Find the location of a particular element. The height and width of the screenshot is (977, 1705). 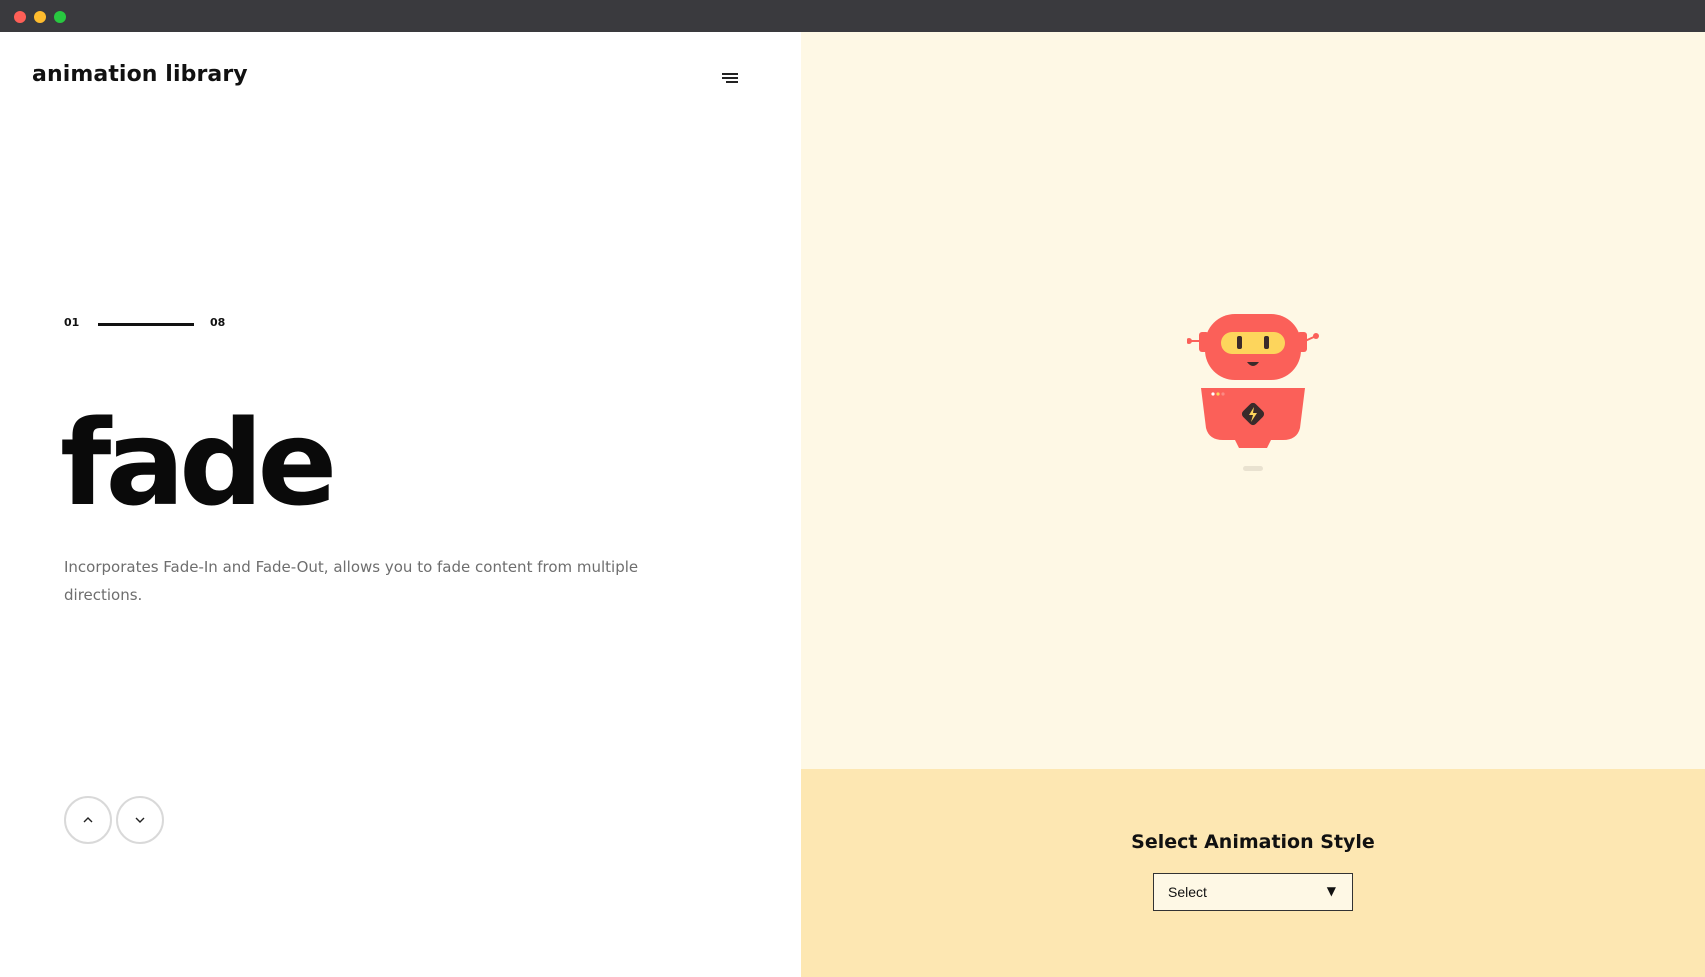

previous-slide-button is located at coordinates (88, 820).